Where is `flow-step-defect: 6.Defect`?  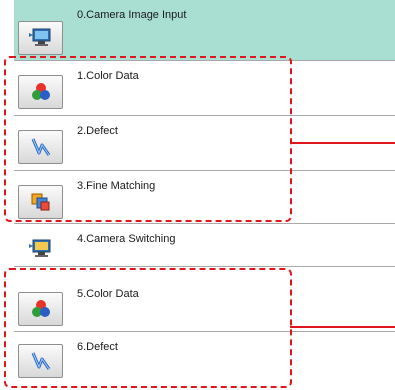
flow-step-defect: 6.Defect is located at coordinates (204, 358).